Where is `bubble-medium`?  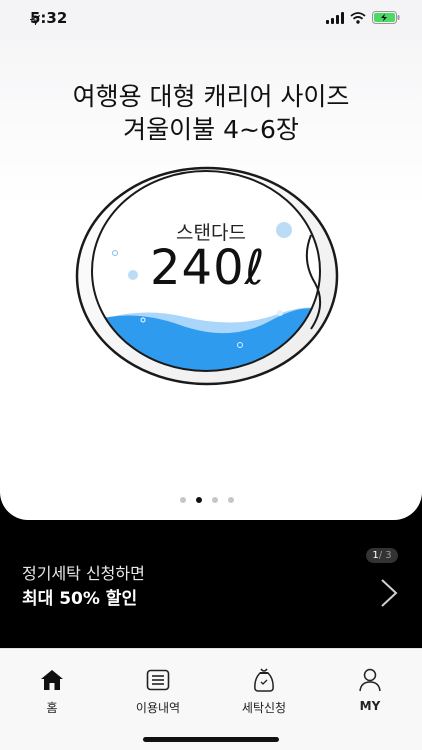 bubble-medium is located at coordinates (133, 275).